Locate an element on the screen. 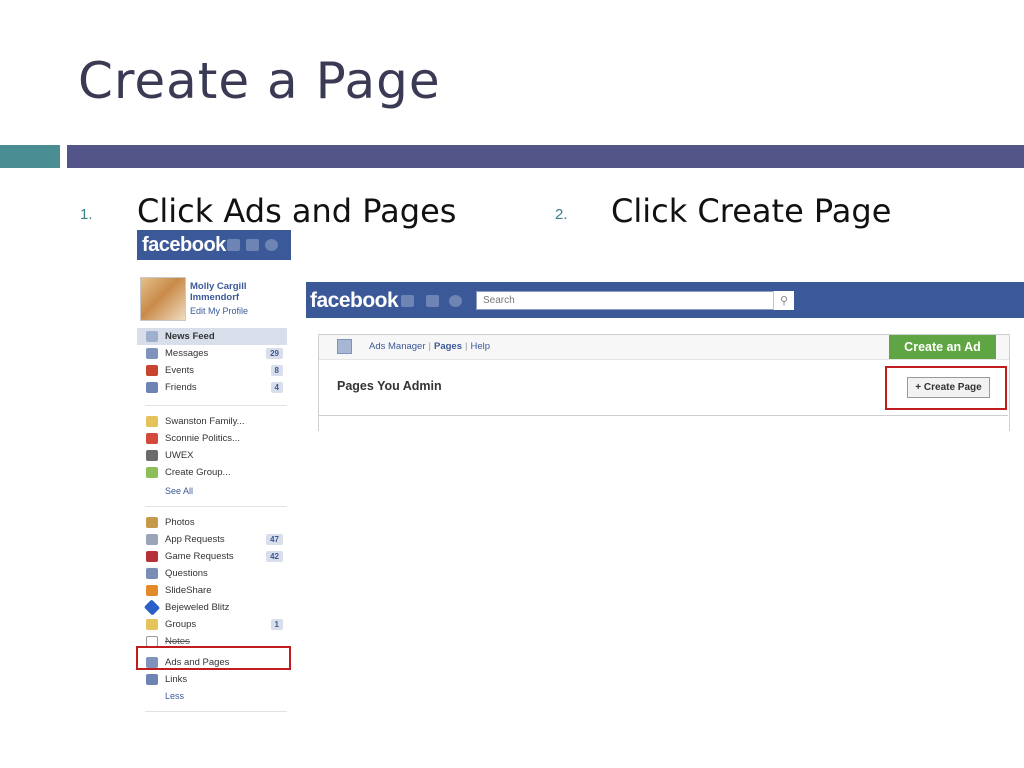 The height and width of the screenshot is (768, 1024). count-badge: 8 is located at coordinates (276, 370).